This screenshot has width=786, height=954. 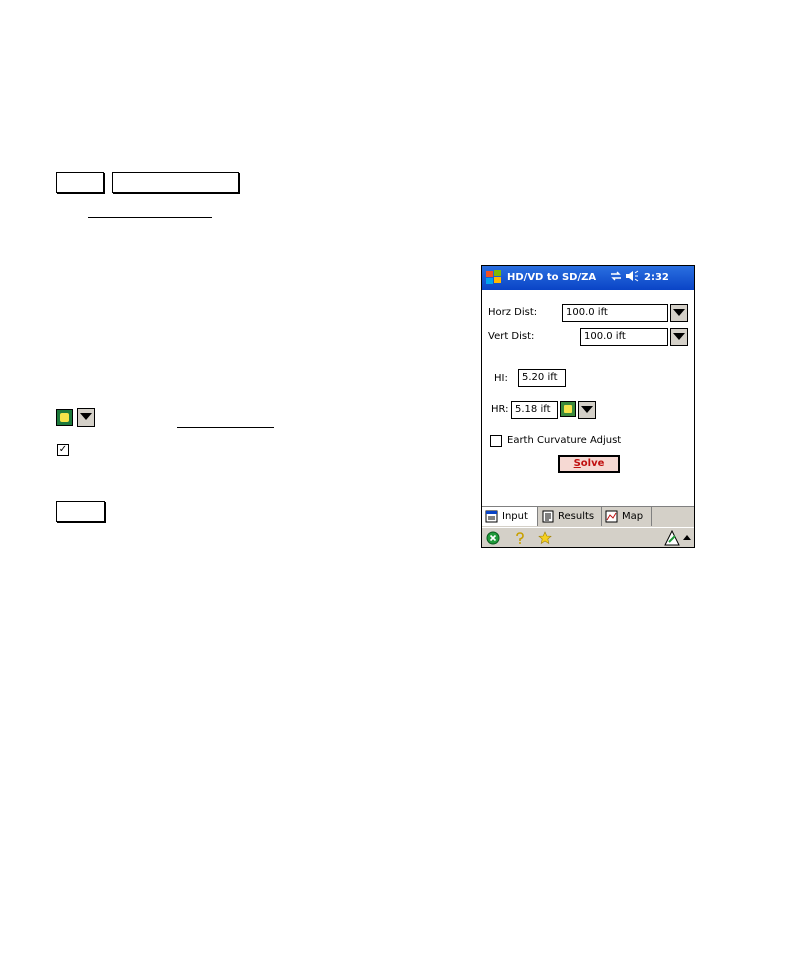 I want to click on hr-field: 5.18 ift, so click(x=534, y=410).